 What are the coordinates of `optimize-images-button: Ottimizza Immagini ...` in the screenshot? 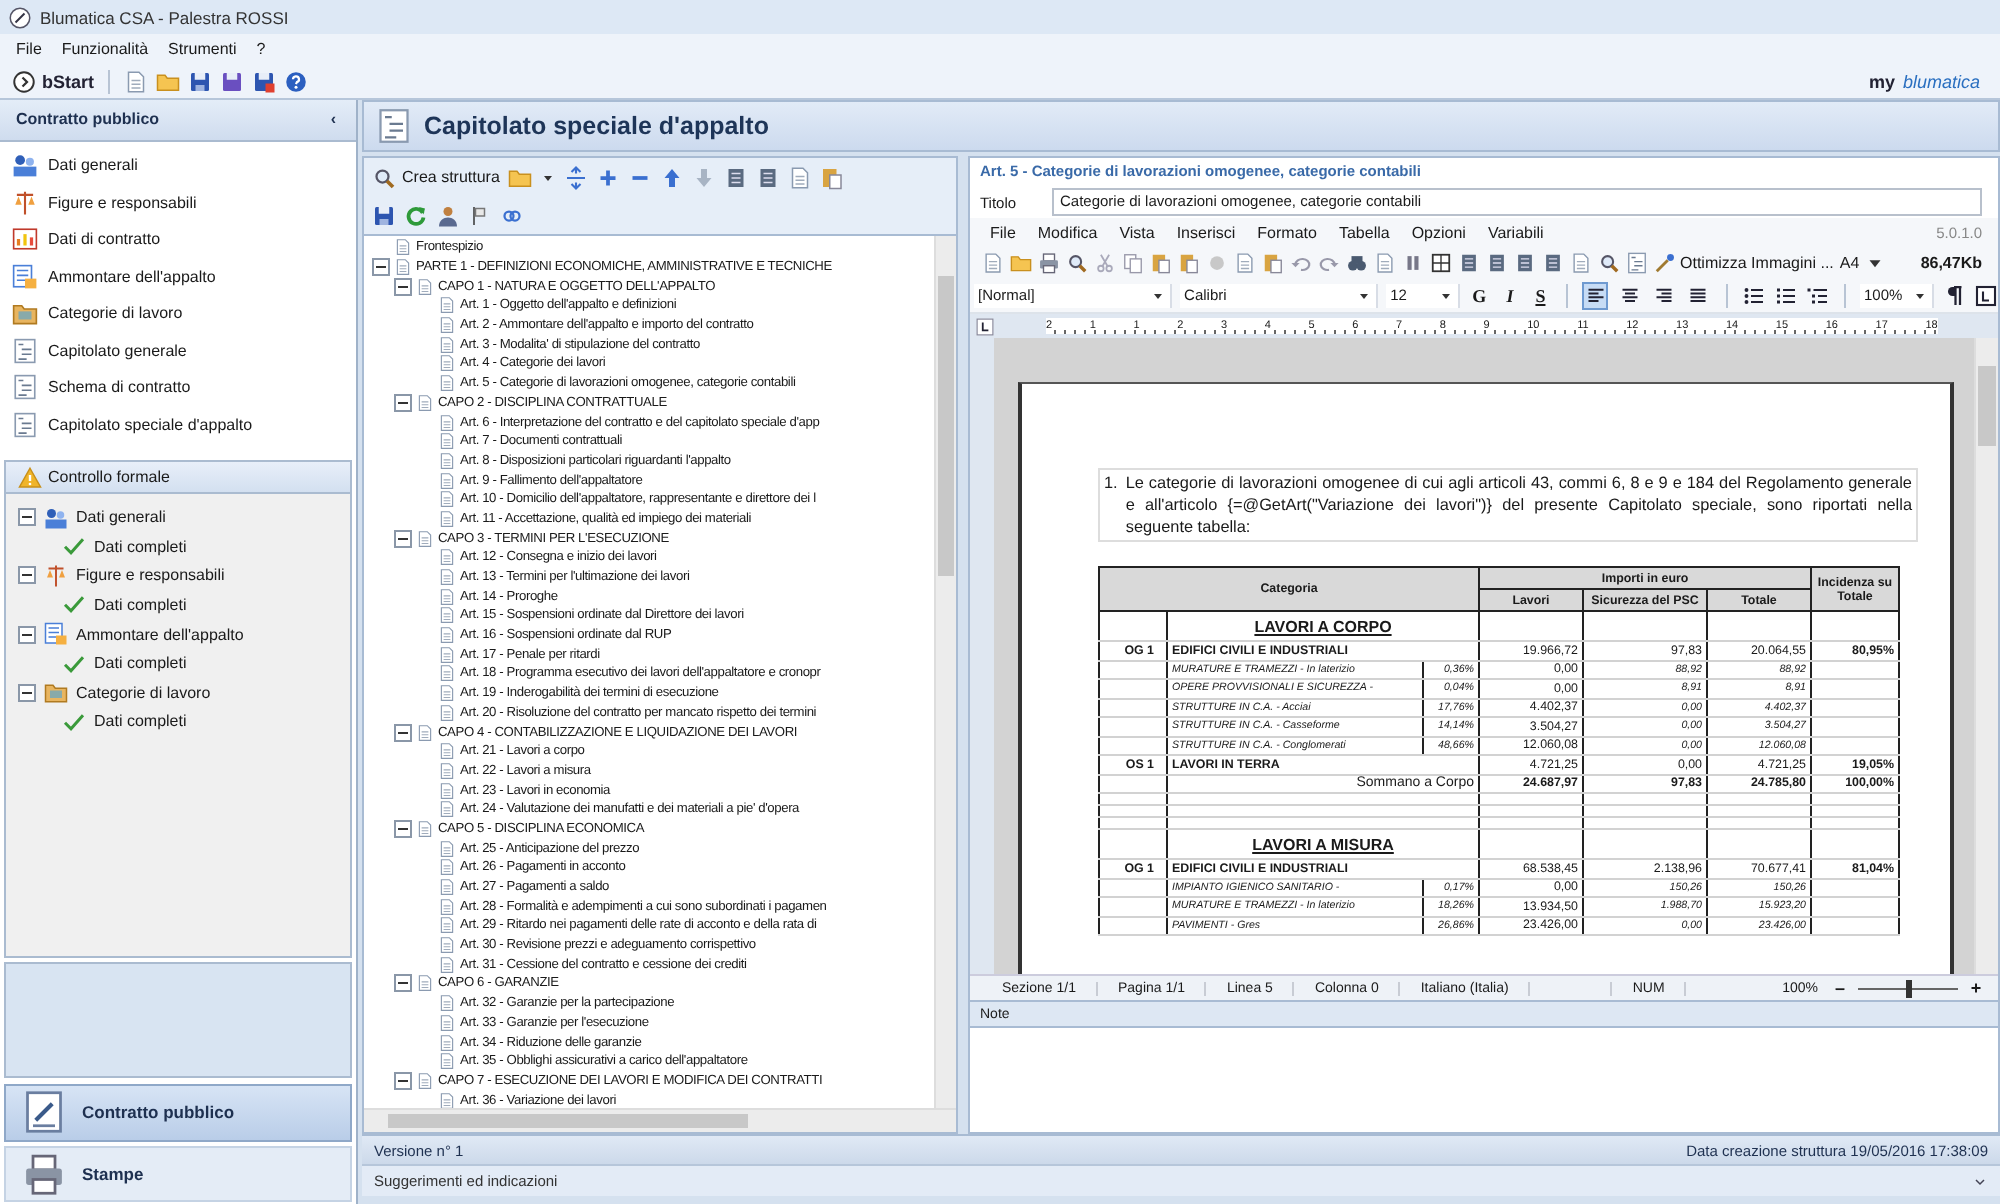 It's located at (1744, 262).